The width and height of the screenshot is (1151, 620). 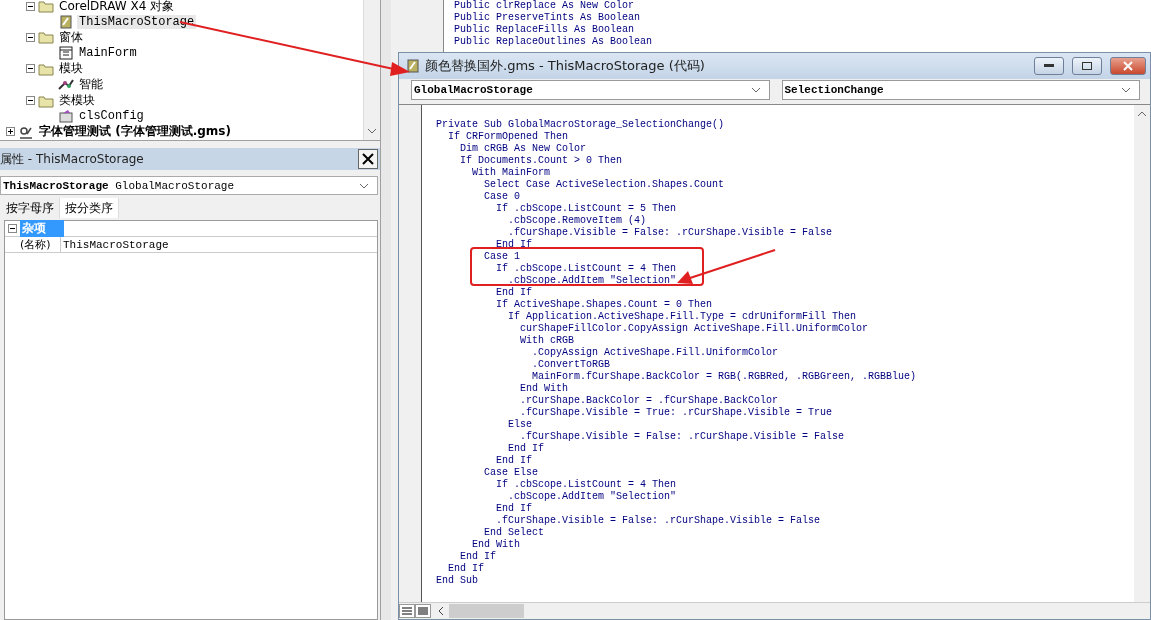 I want to click on code-line: Public PreserveTints As Boolean, so click(x=548, y=18).